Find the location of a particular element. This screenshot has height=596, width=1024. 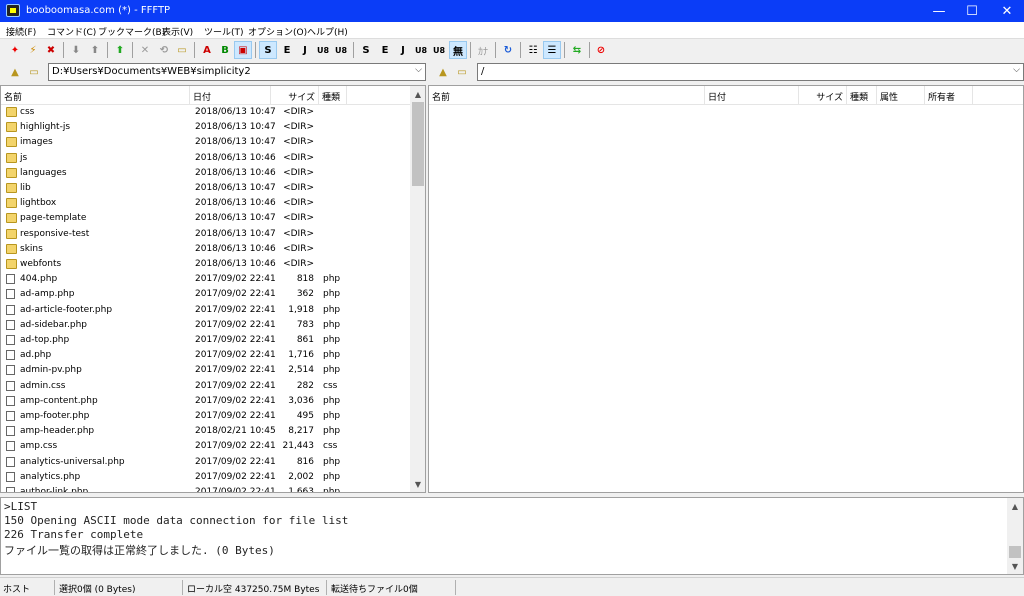

file-row: ad-amp.php 2017/09/02 22:41 362 php is located at coordinates (206, 294).